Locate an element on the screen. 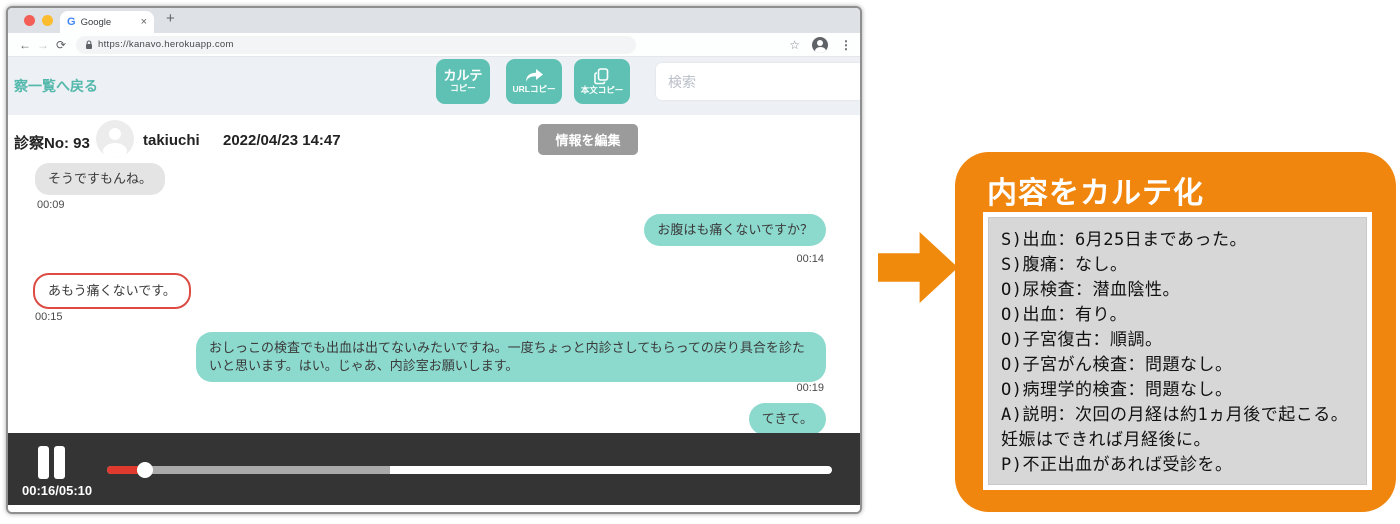 This screenshot has width=1400, height=524. body-copy-button: 本文コピー is located at coordinates (602, 81).